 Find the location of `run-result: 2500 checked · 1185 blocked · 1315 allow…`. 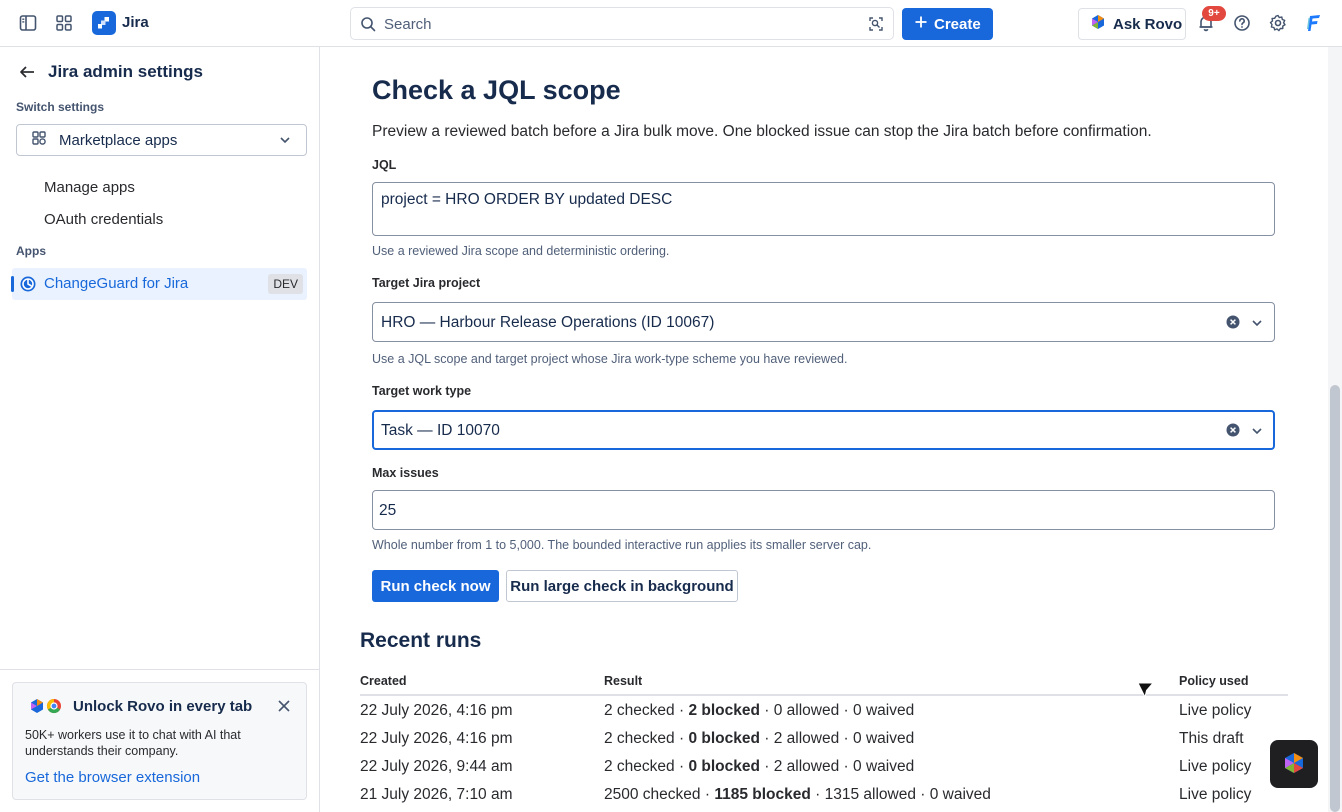

run-result: 2500 checked · 1185 blocked · 1315 allow… is located at coordinates (797, 794).